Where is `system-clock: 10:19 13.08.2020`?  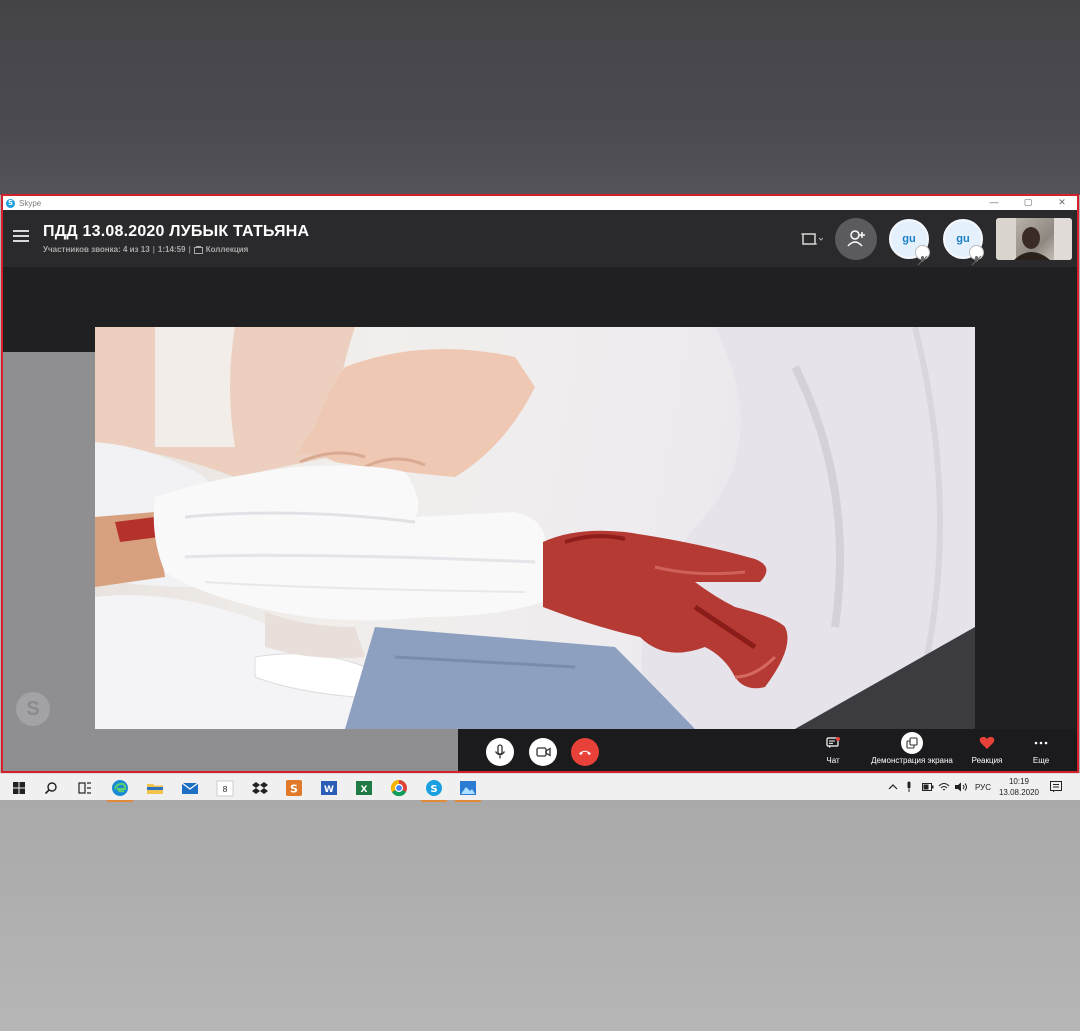
system-clock: 10:19 13.08.2020 is located at coordinates (1019, 787).